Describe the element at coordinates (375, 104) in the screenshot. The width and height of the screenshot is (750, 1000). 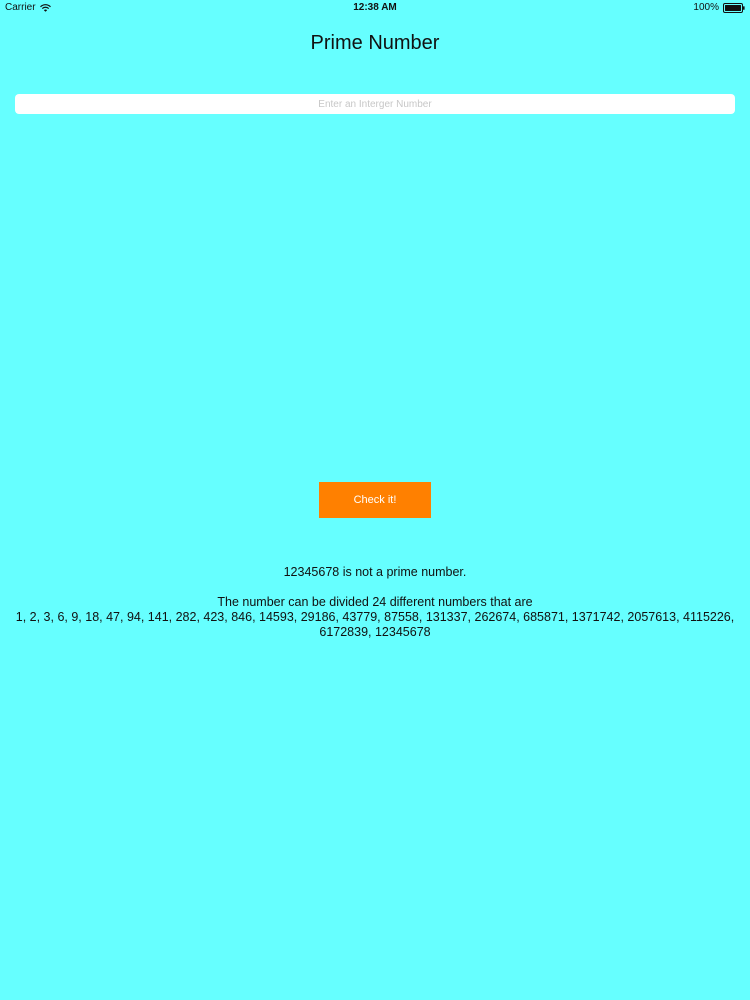
I see `number-input` at that location.